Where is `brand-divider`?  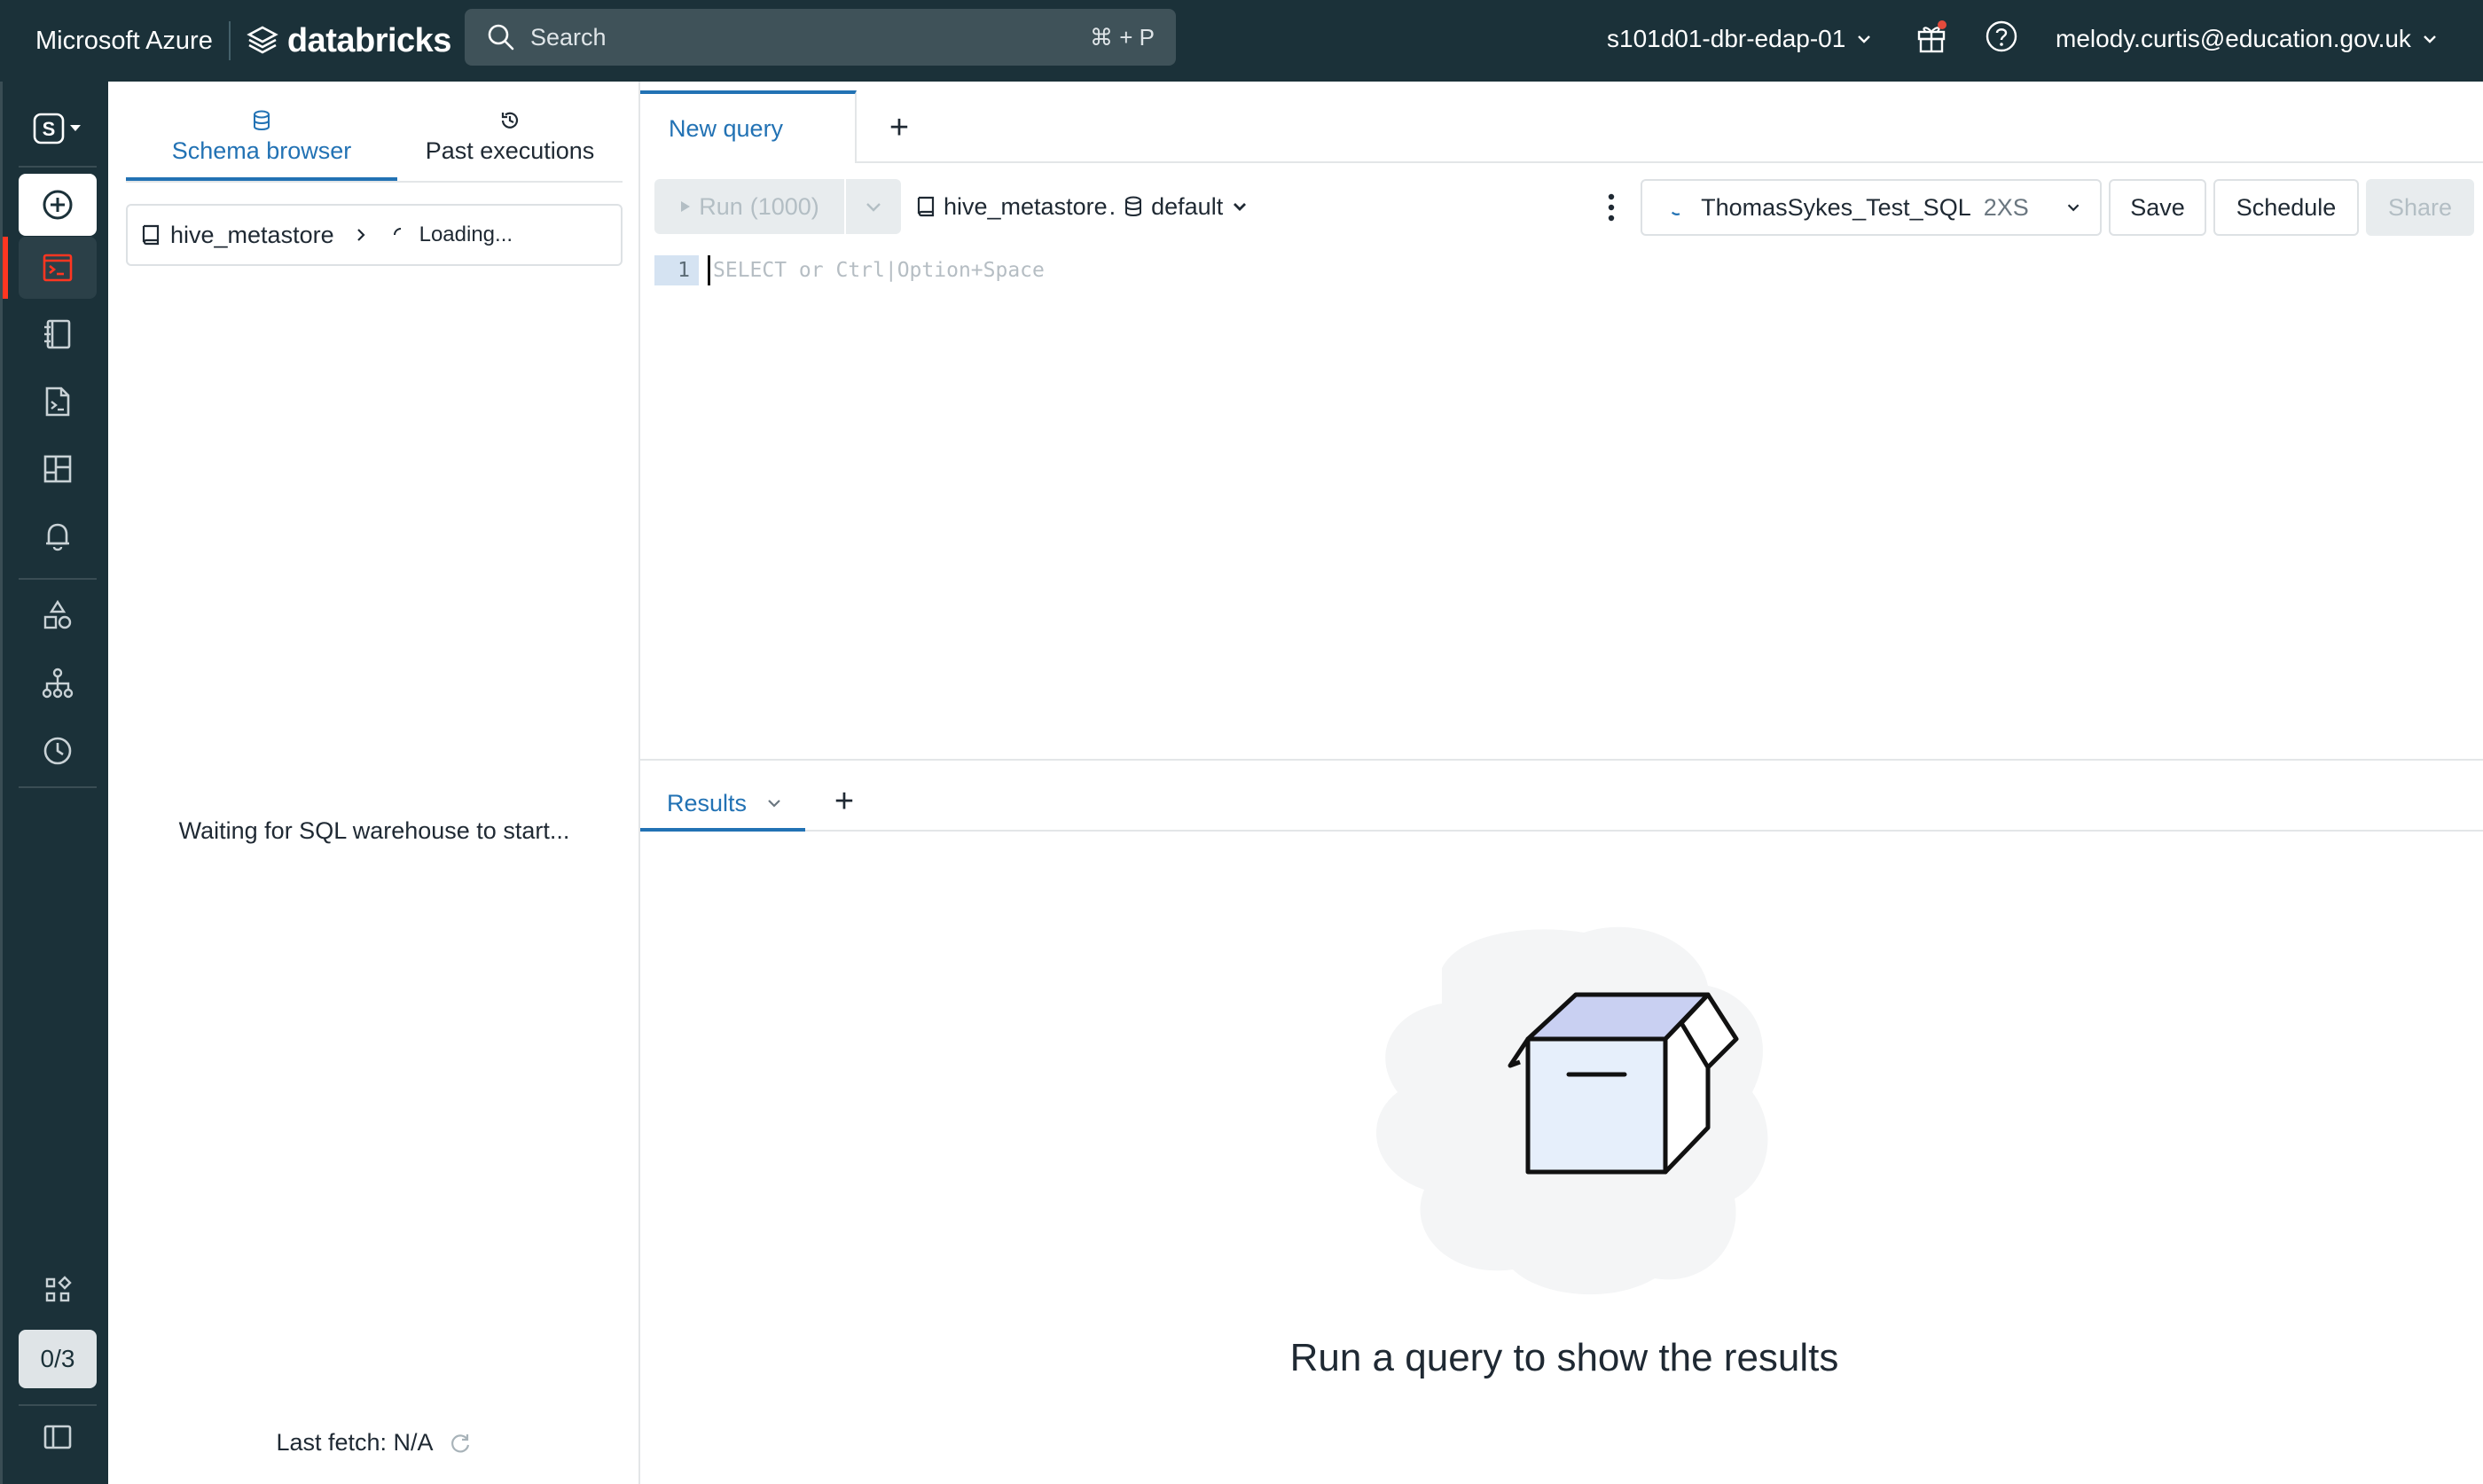
brand-divider is located at coordinates (229, 40).